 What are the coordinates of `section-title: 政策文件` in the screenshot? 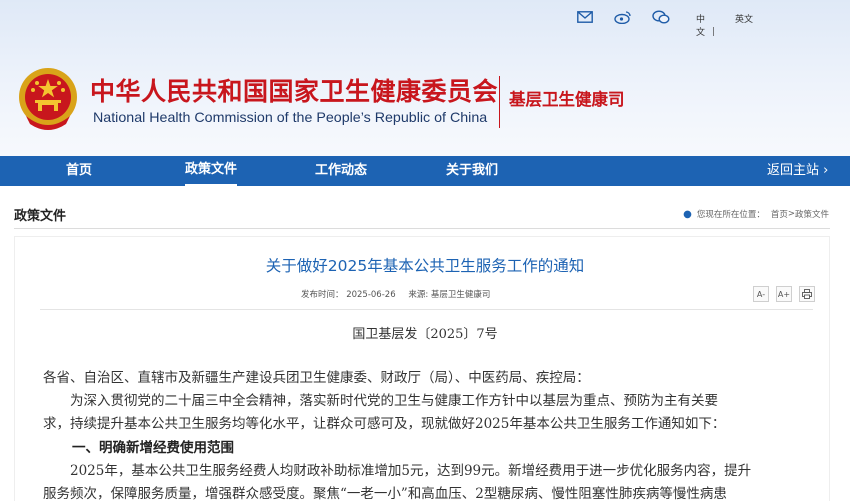 It's located at (40, 216).